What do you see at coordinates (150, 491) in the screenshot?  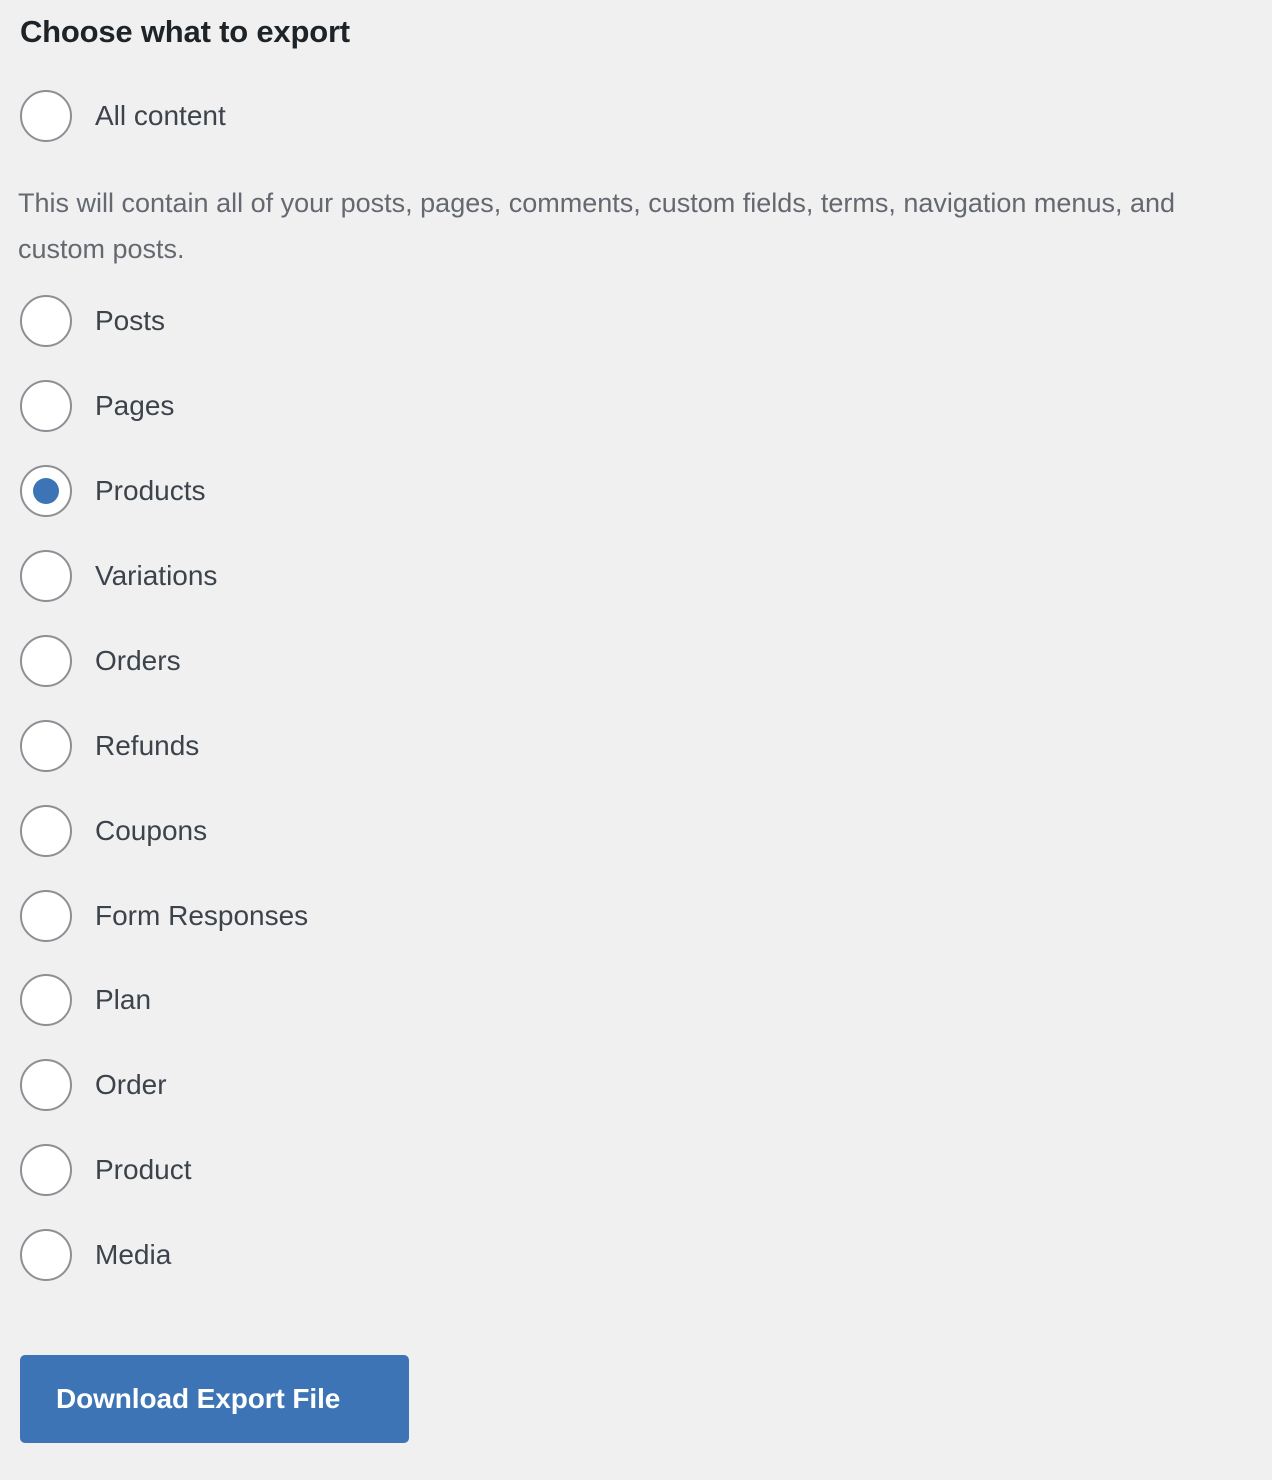 I see `export-option-label: Products` at bounding box center [150, 491].